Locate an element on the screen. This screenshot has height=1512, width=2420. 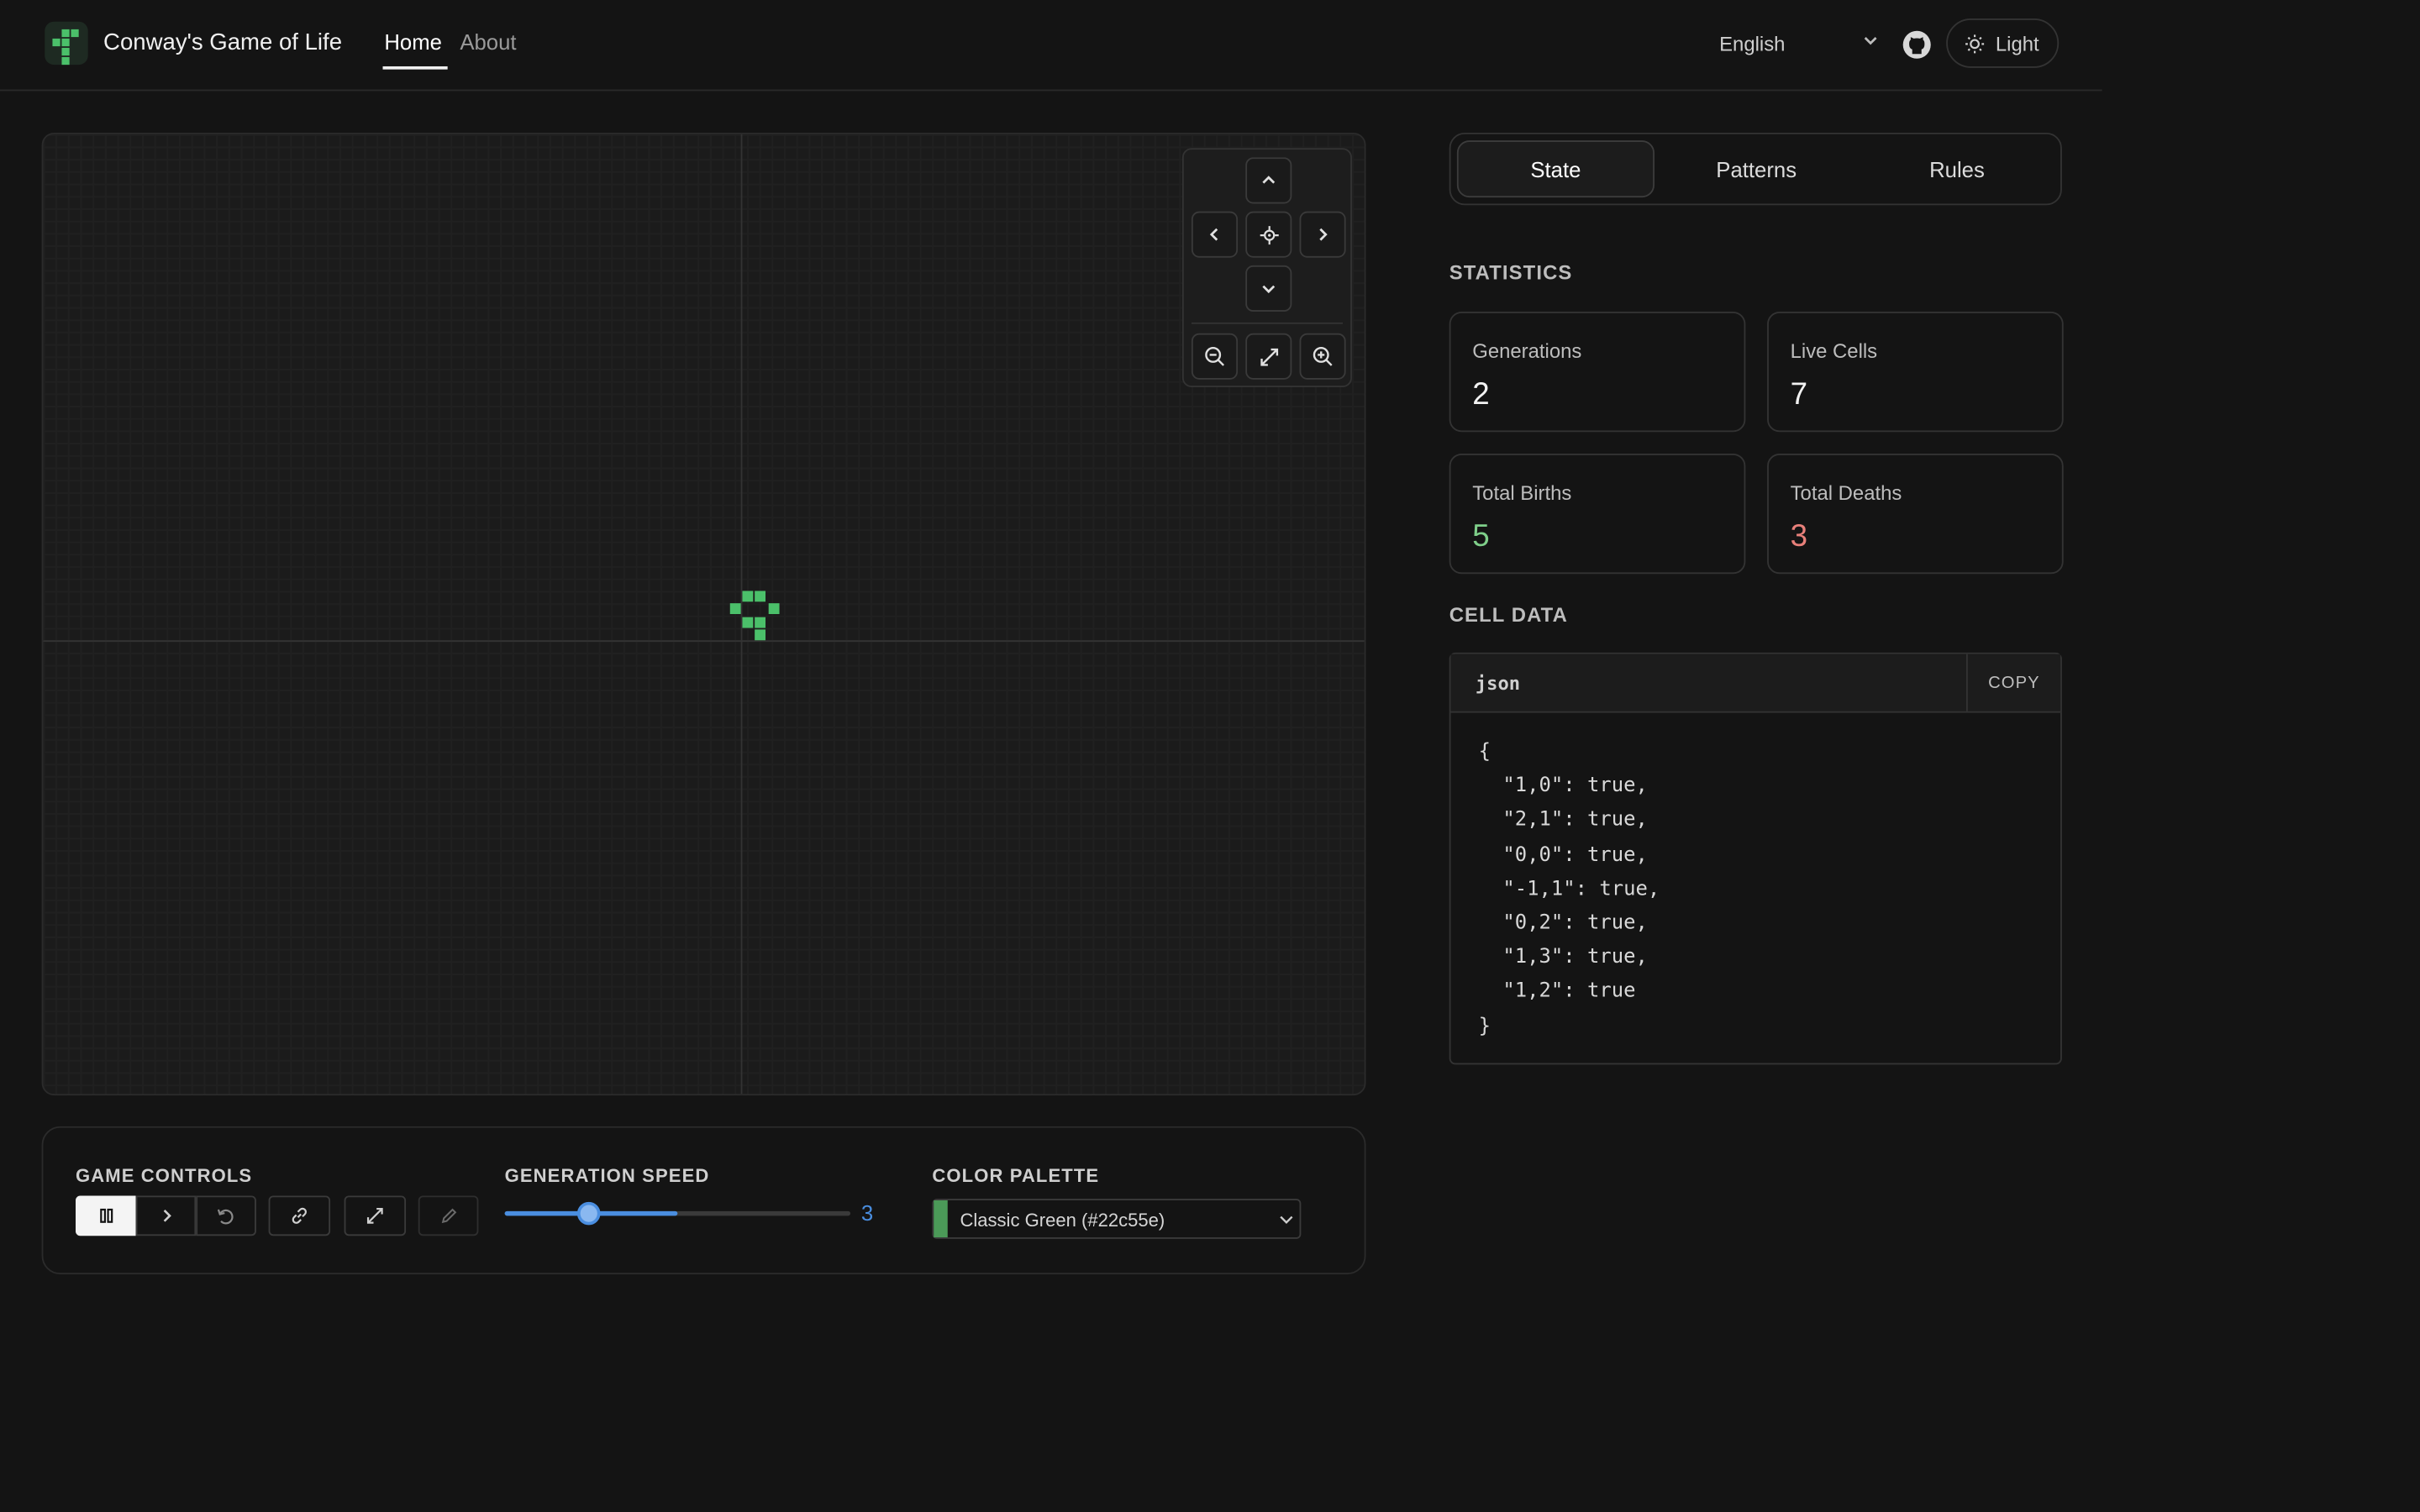
chevron-left-icon is located at coordinates (1213, 234).